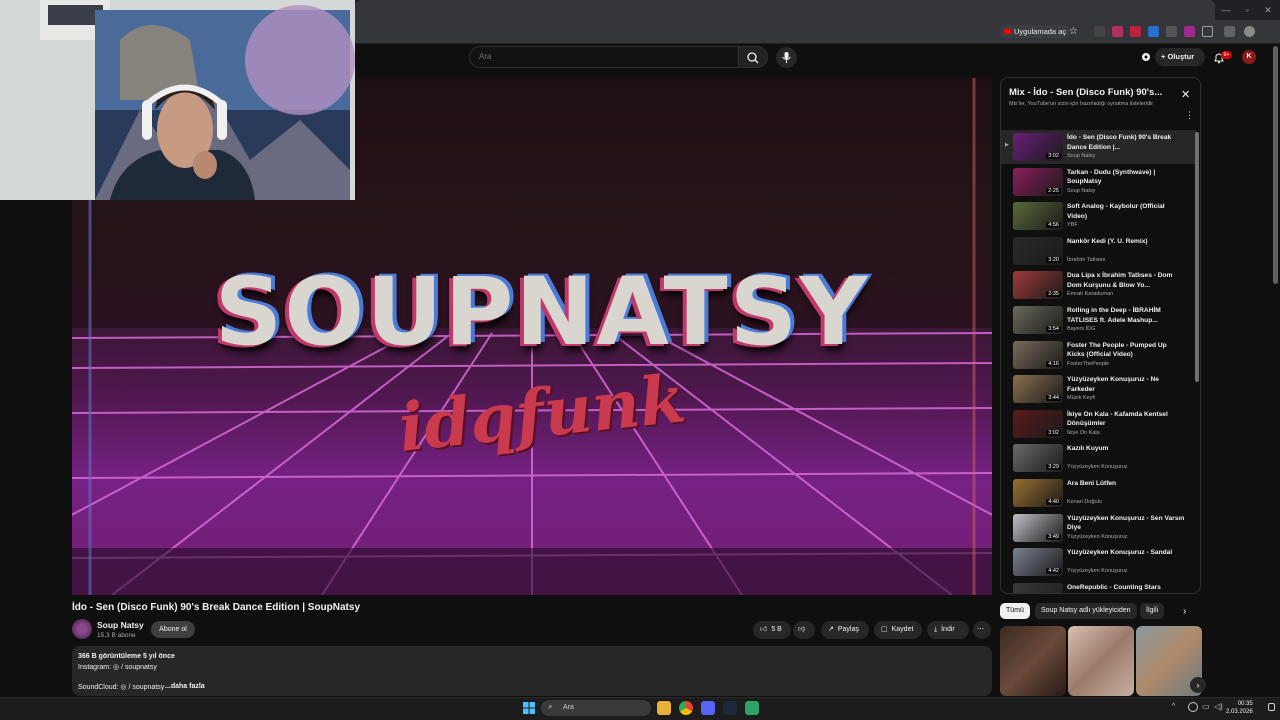 This screenshot has width=1280, height=720. Describe the element at coordinates (1197, 257) in the screenshot. I see `playlist-scrollbar` at that location.